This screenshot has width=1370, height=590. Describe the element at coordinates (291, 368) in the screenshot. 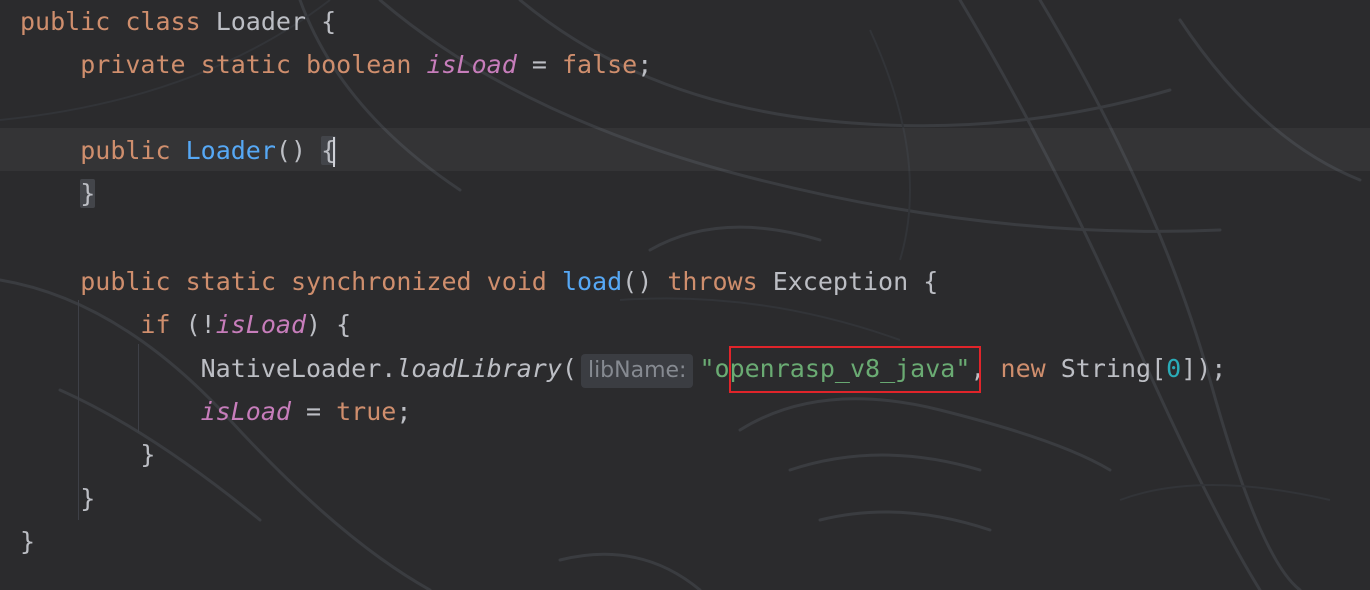

I see `class-reference: NativeLoader` at that location.